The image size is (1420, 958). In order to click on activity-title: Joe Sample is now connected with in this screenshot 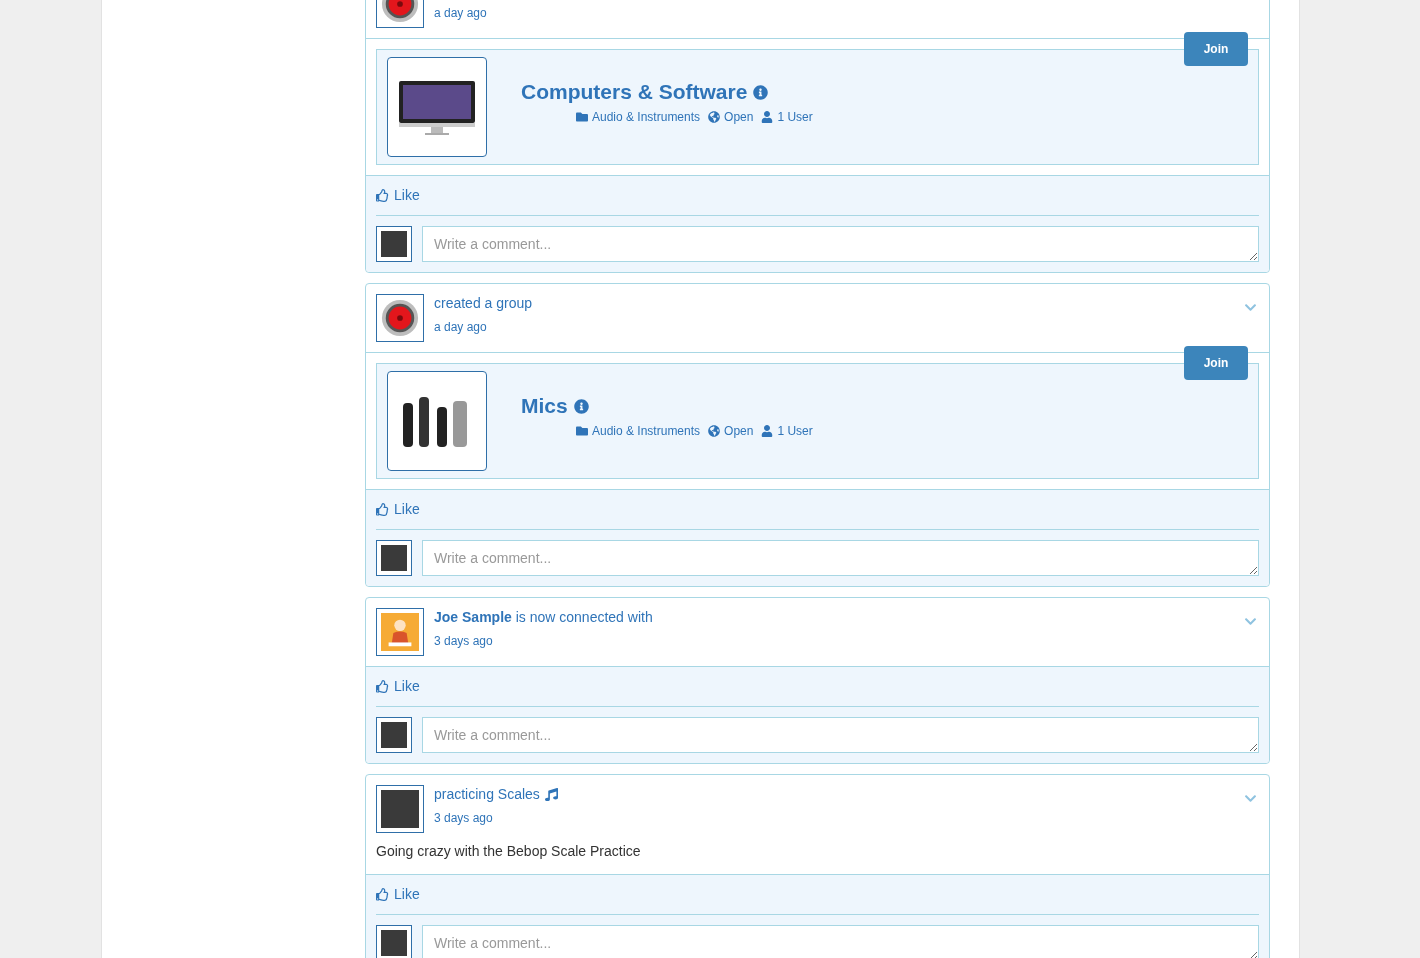, I will do `click(543, 617)`.